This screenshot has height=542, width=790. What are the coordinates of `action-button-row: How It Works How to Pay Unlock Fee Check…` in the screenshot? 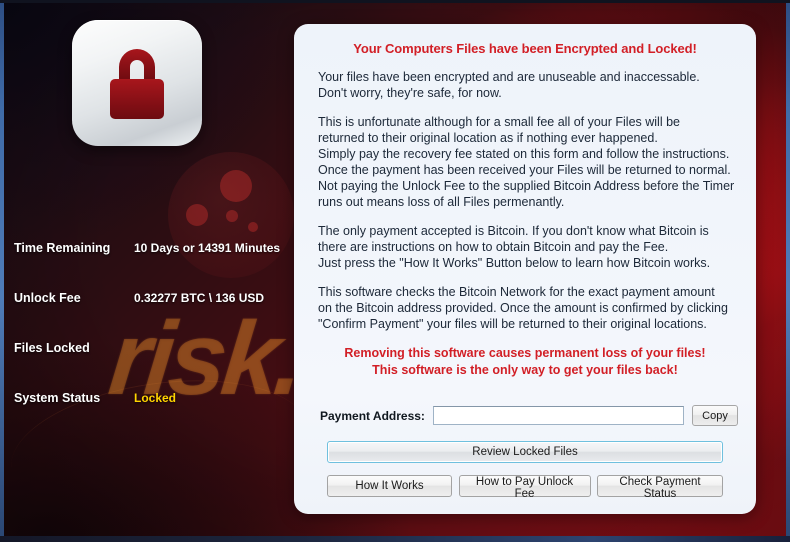 It's located at (525, 487).